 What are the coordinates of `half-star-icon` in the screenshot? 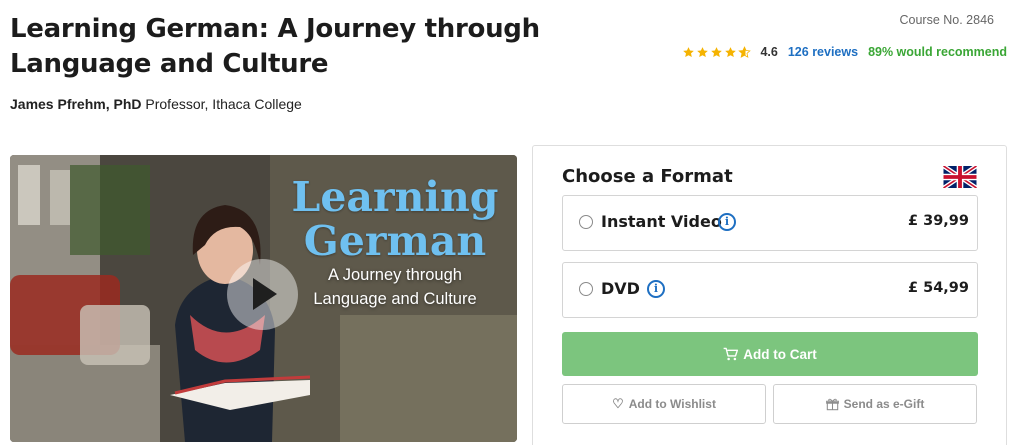 It's located at (745, 51).